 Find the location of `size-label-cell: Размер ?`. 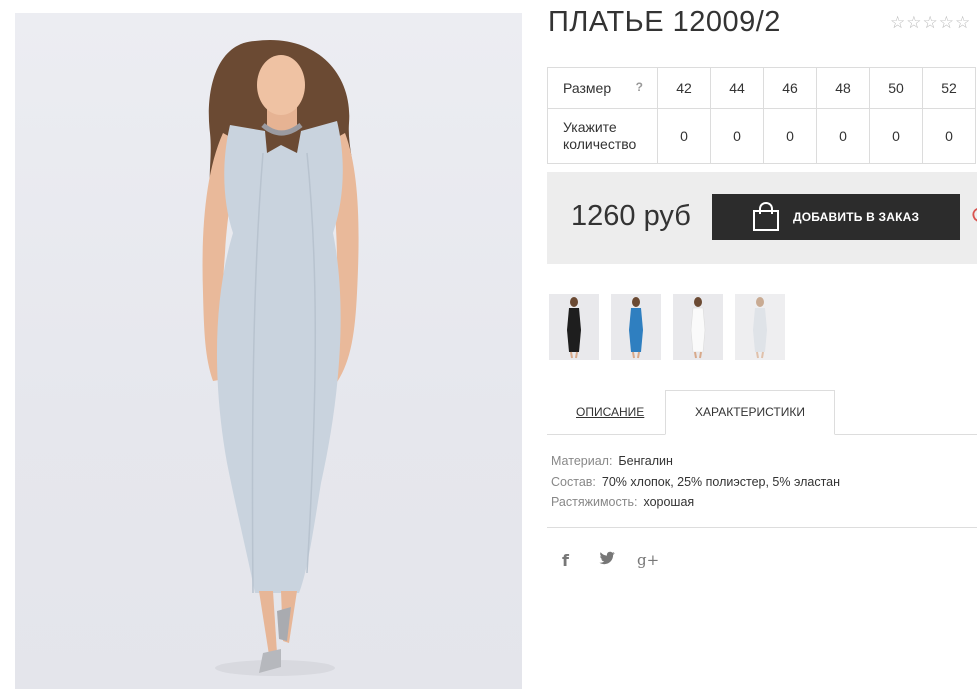

size-label-cell: Размер ? is located at coordinates (602, 88).